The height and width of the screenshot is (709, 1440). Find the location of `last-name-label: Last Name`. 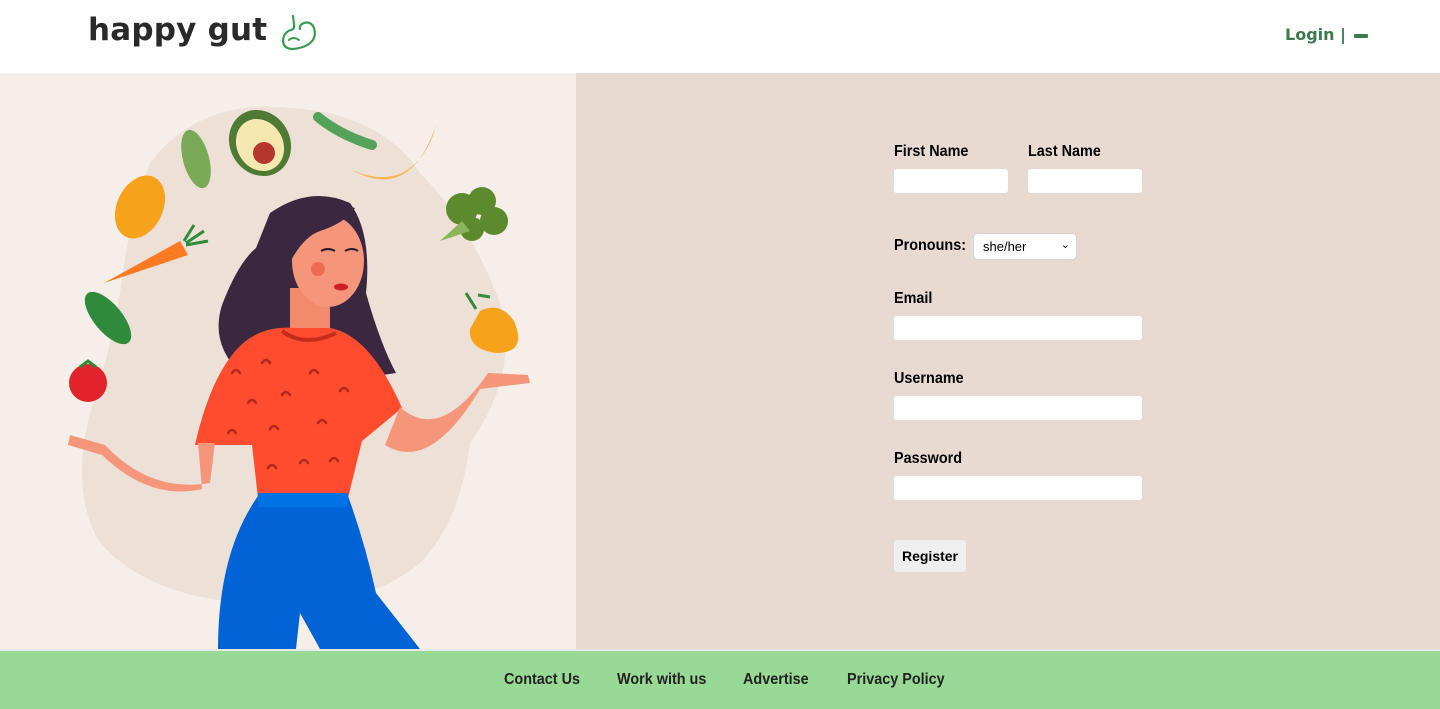

last-name-label: Last Name is located at coordinates (1064, 151).